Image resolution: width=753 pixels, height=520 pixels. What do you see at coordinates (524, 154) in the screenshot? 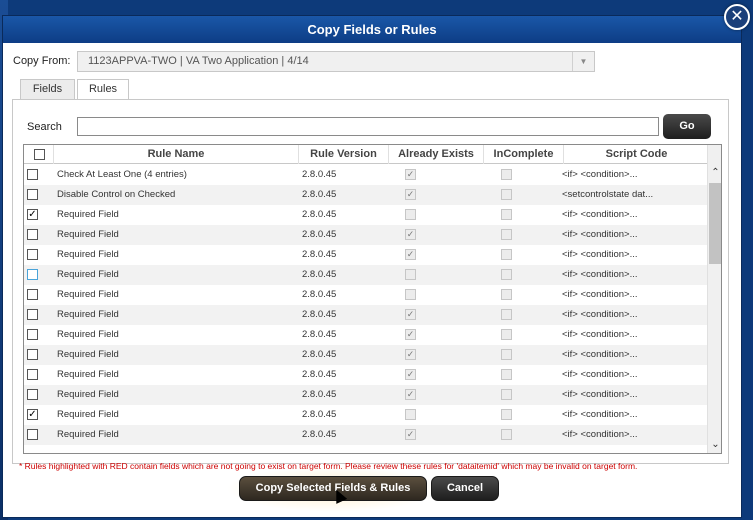
I see `column-header-incomplete: InComplete` at bounding box center [524, 154].